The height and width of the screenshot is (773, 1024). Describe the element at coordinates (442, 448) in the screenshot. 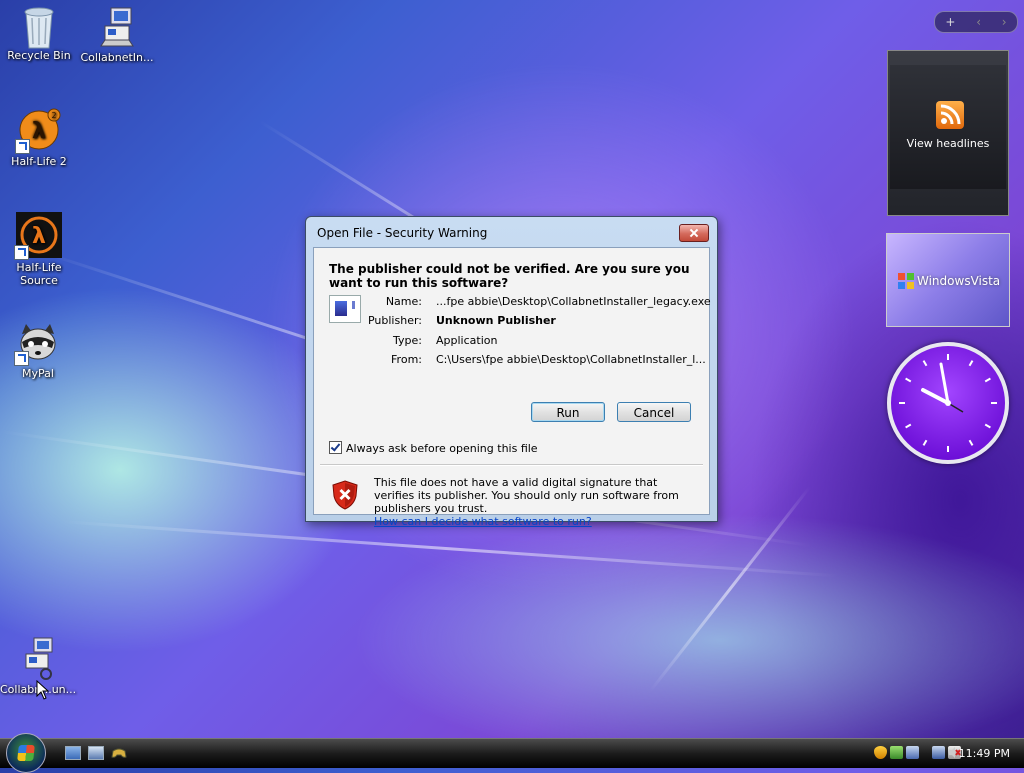

I see `always-ask-label: Always ask before opening this file` at that location.